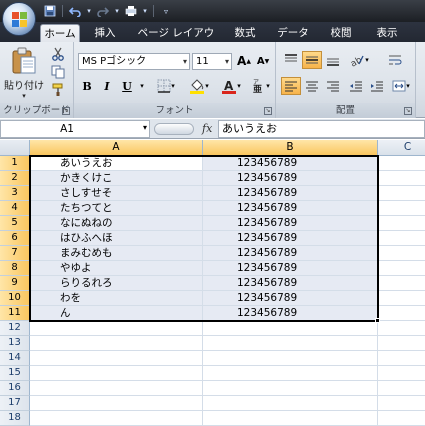 This screenshot has height=426, width=425. I want to click on redo-dropdown-icon: ▾, so click(117, 11).